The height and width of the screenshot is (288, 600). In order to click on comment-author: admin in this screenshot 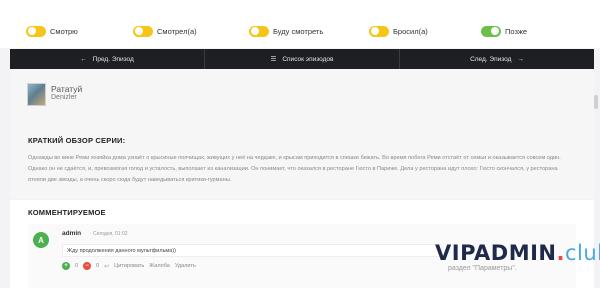, I will do `click(71, 233)`.